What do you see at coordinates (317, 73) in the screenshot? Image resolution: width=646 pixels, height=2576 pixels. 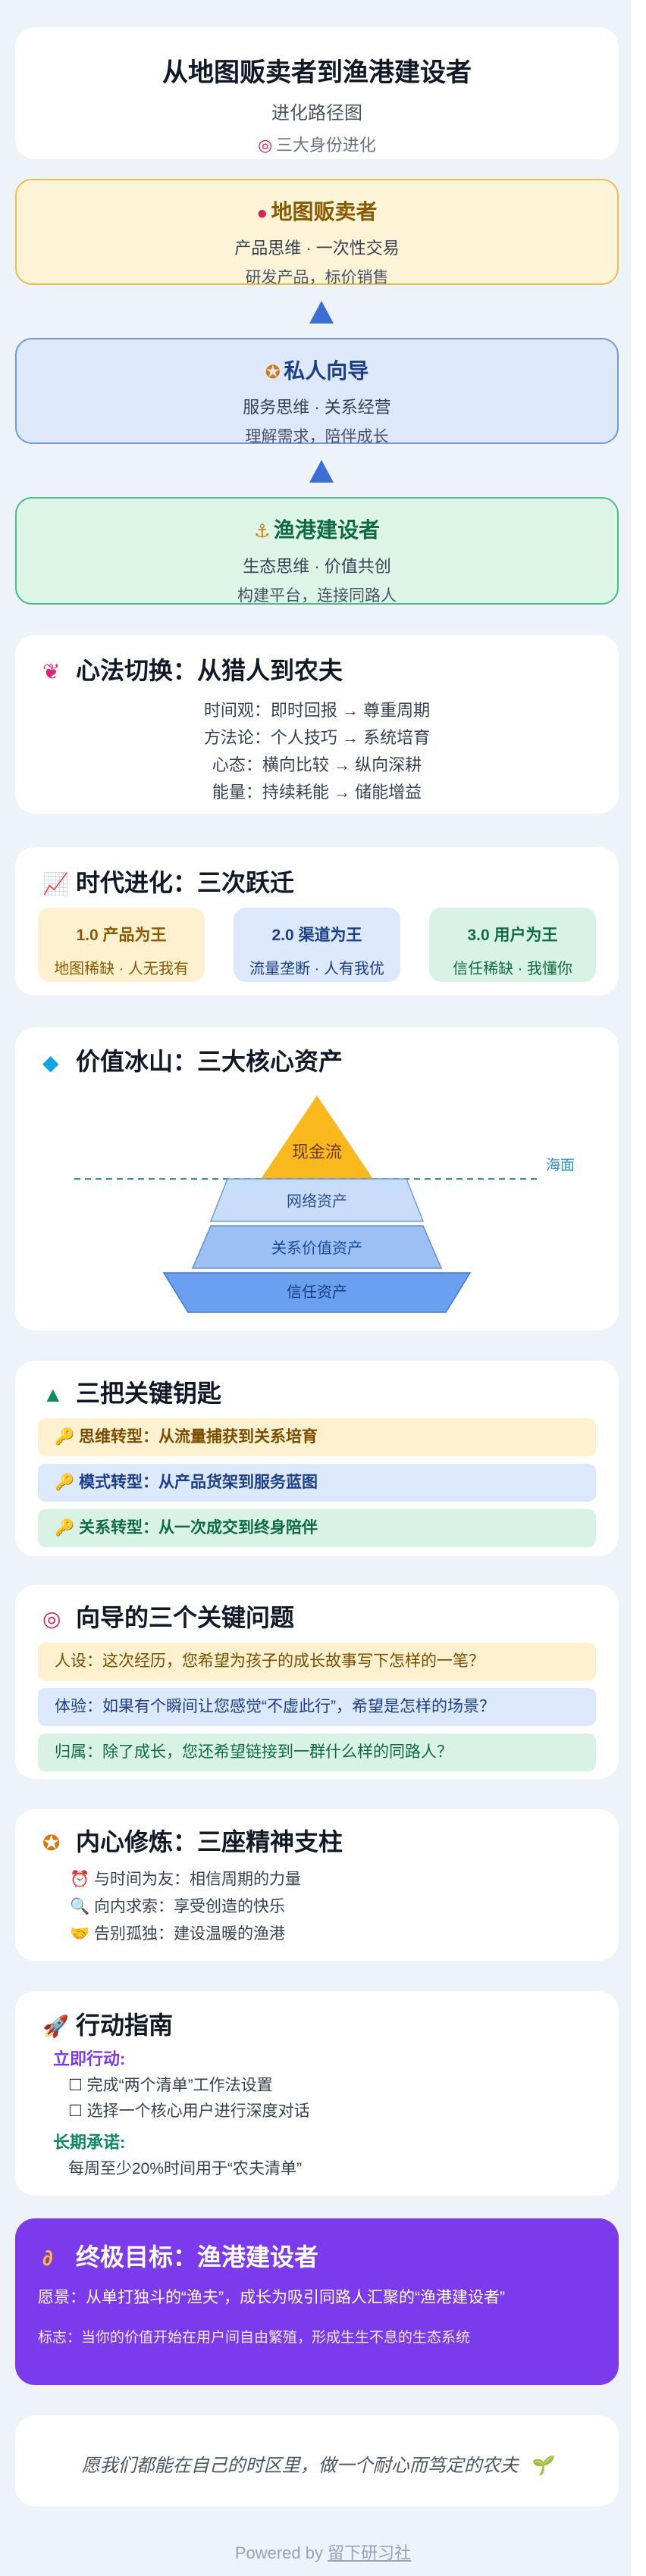 I see `page-title: 从地图贩卖者到渔港建设者` at bounding box center [317, 73].